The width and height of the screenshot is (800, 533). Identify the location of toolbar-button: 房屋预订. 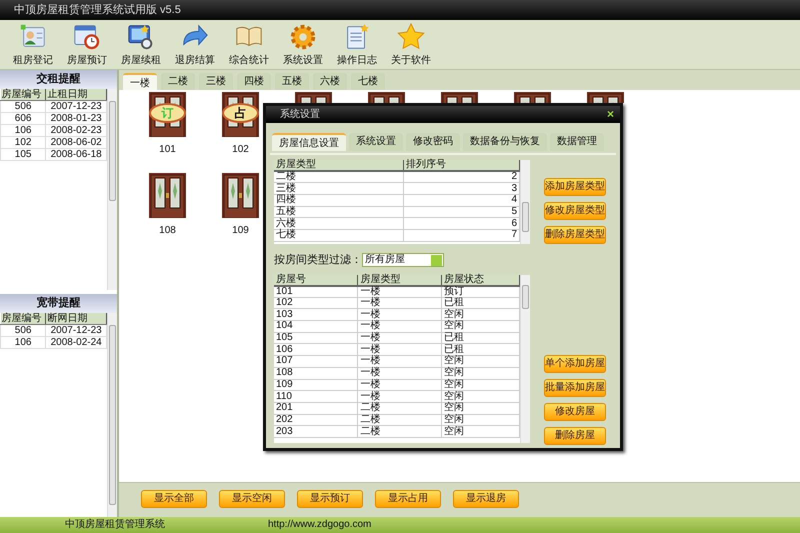
(87, 44).